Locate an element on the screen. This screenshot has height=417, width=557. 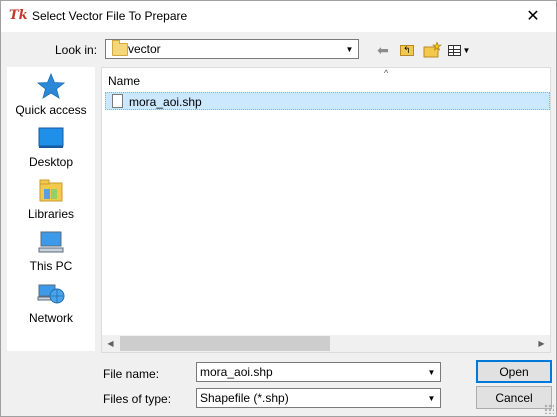
look-in-label: Look in: is located at coordinates (76, 50).